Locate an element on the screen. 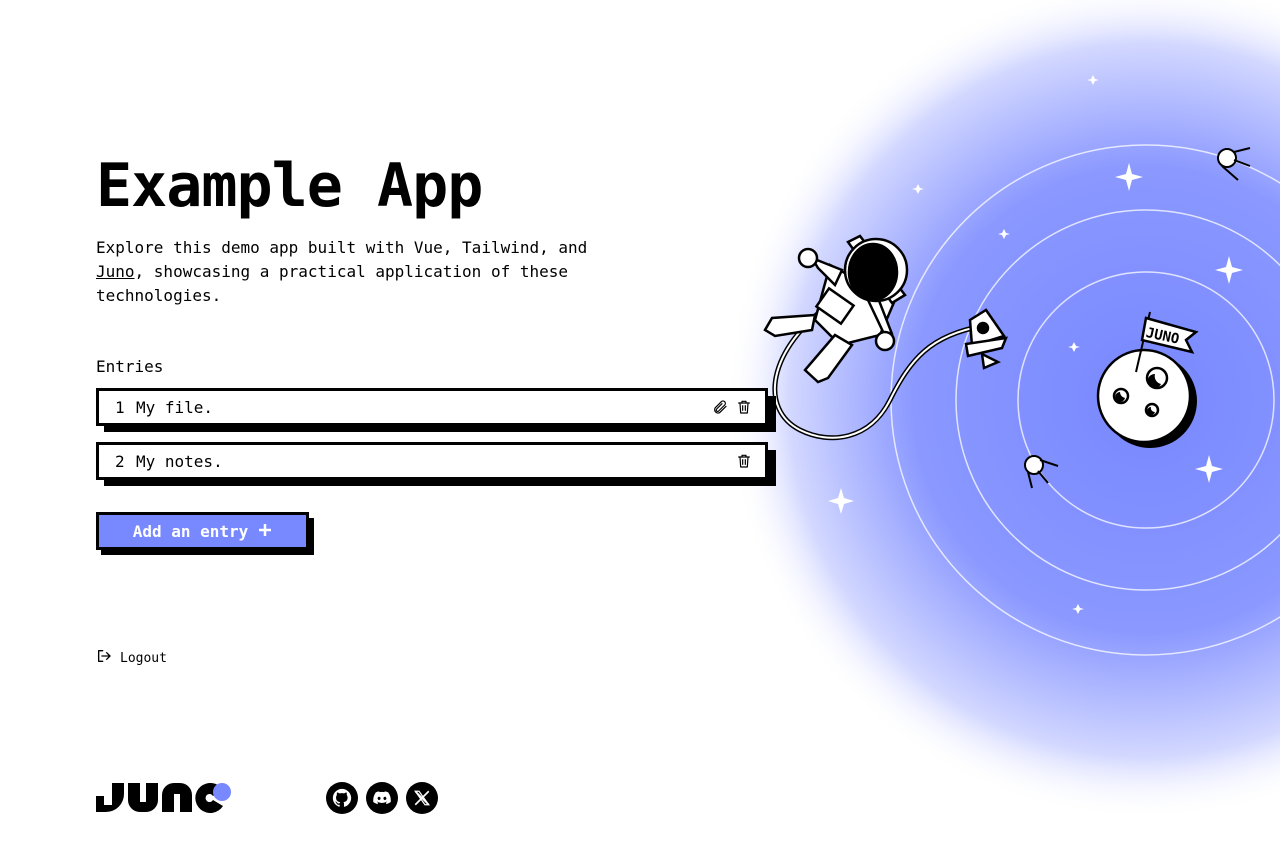 Image resolution: width=1280 pixels, height=862 pixels. page-title: Example App is located at coordinates (289, 186).